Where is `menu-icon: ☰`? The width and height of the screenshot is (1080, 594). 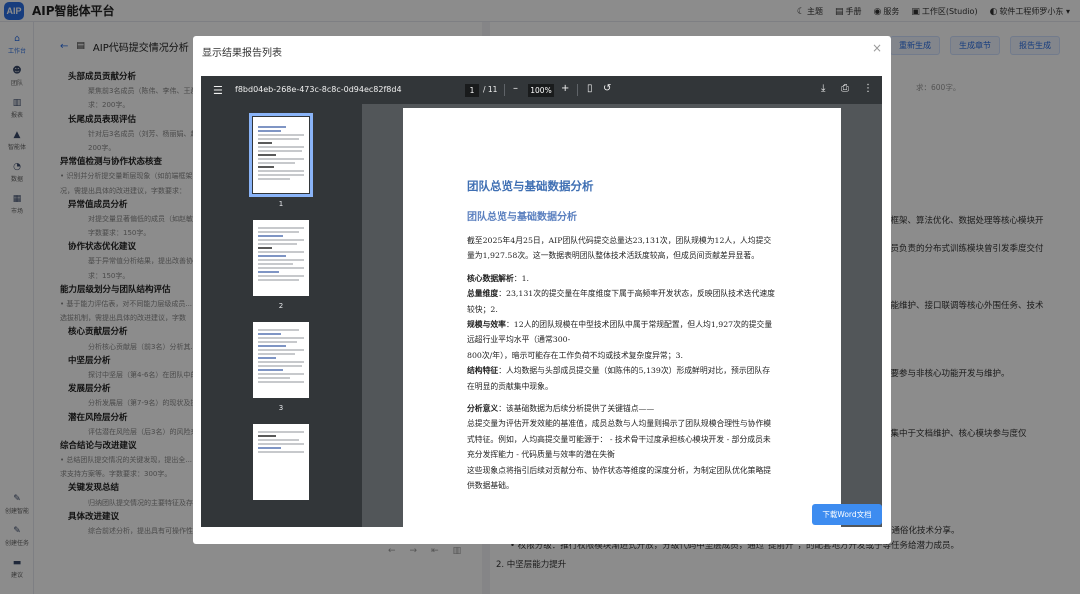 menu-icon: ☰ is located at coordinates (218, 90).